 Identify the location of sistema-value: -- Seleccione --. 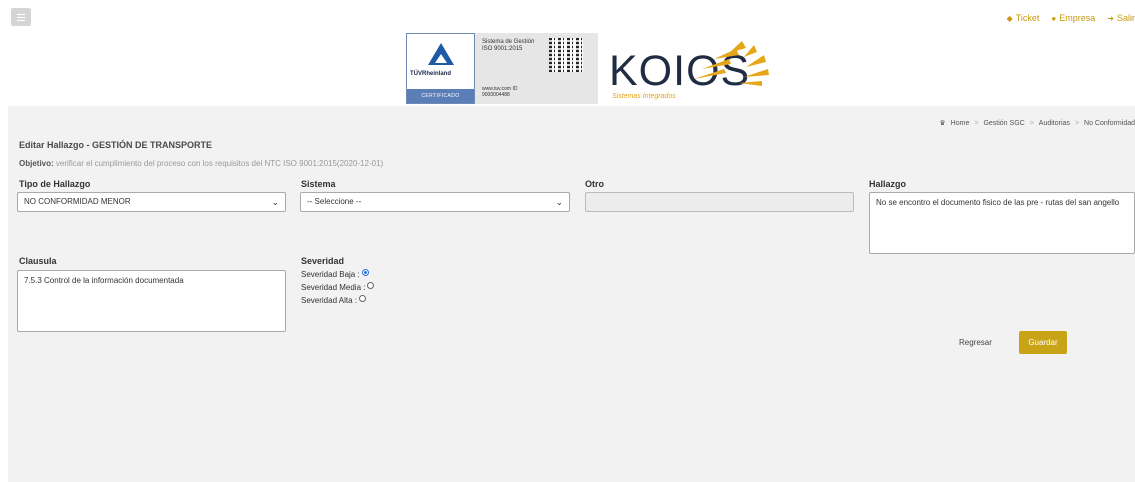
(334, 201).